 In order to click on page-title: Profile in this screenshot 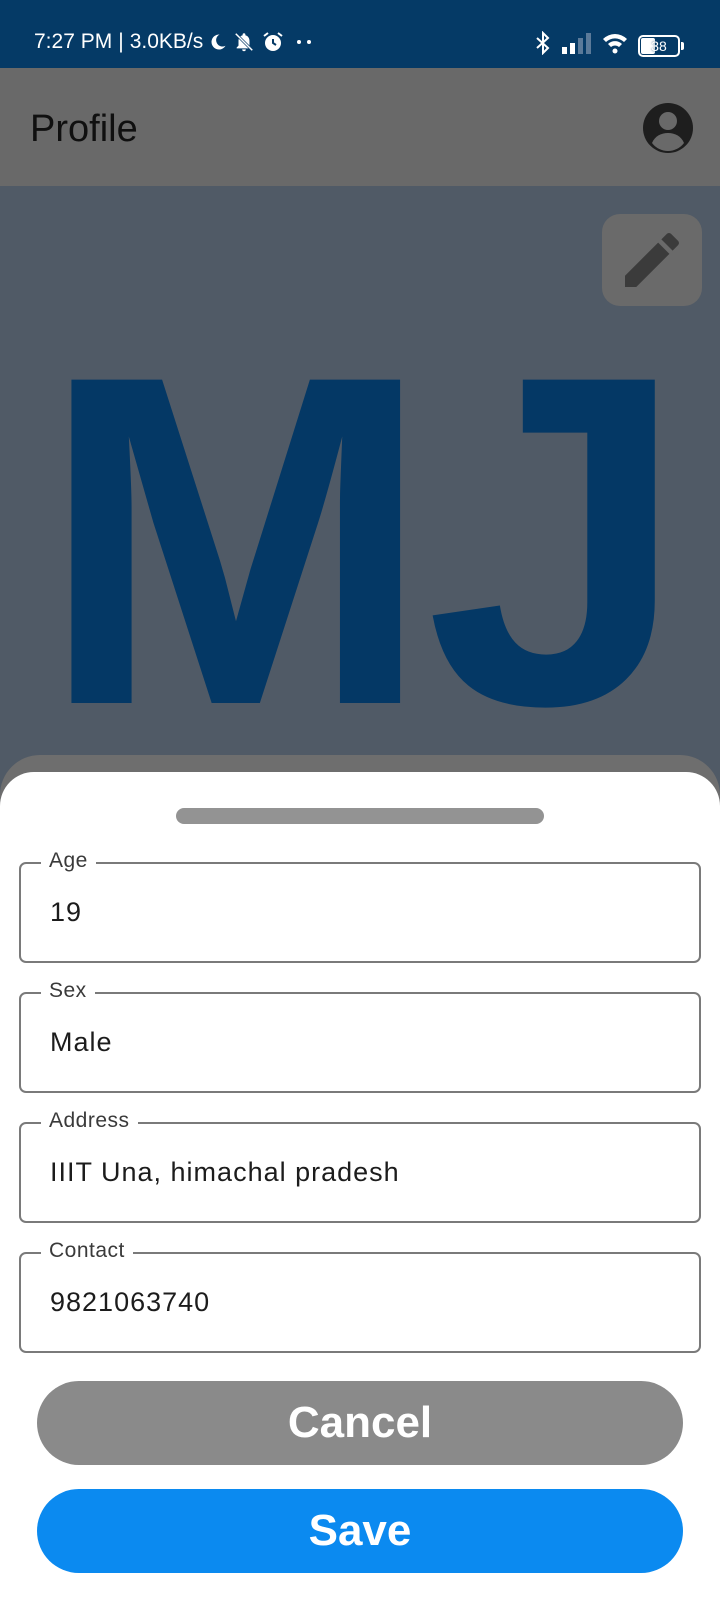, I will do `click(84, 129)`.